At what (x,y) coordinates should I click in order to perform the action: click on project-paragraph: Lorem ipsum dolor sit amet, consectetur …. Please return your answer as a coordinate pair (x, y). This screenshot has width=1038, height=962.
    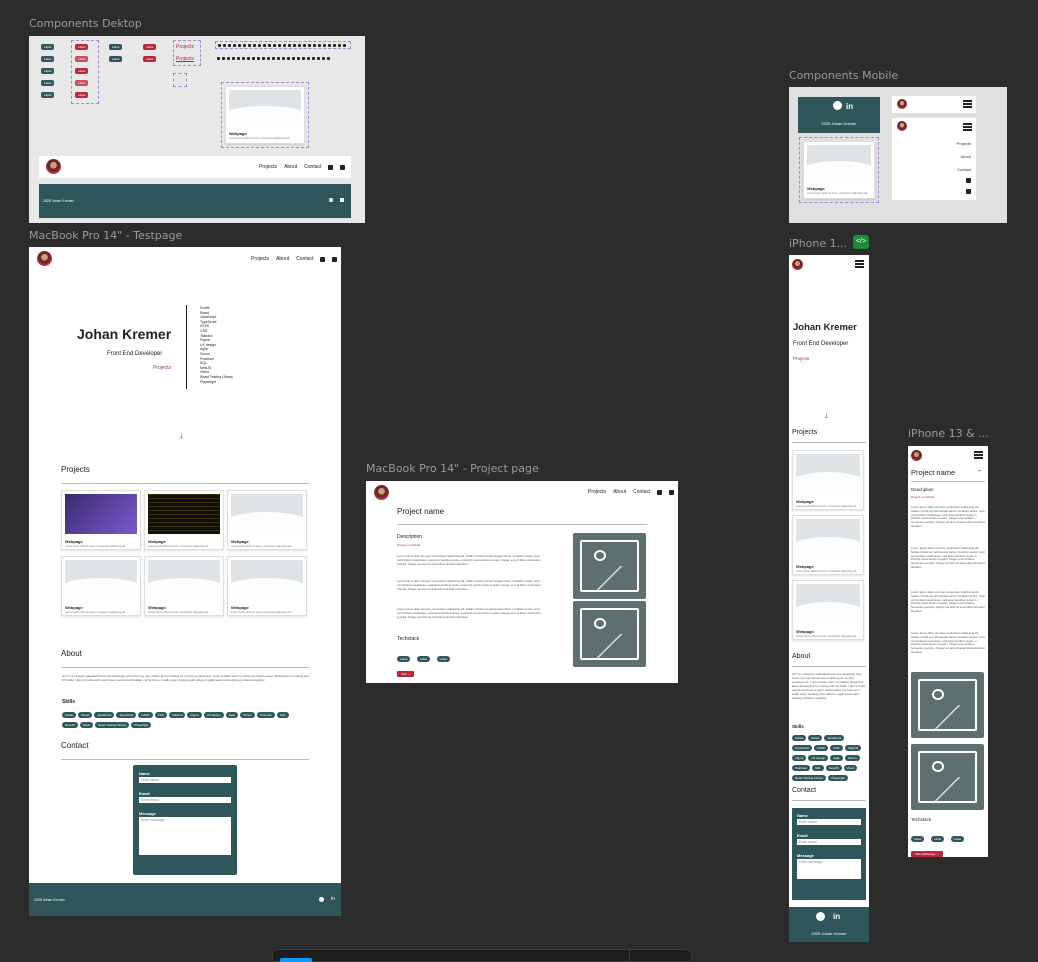
    Looking at the image, I should click on (948, 642).